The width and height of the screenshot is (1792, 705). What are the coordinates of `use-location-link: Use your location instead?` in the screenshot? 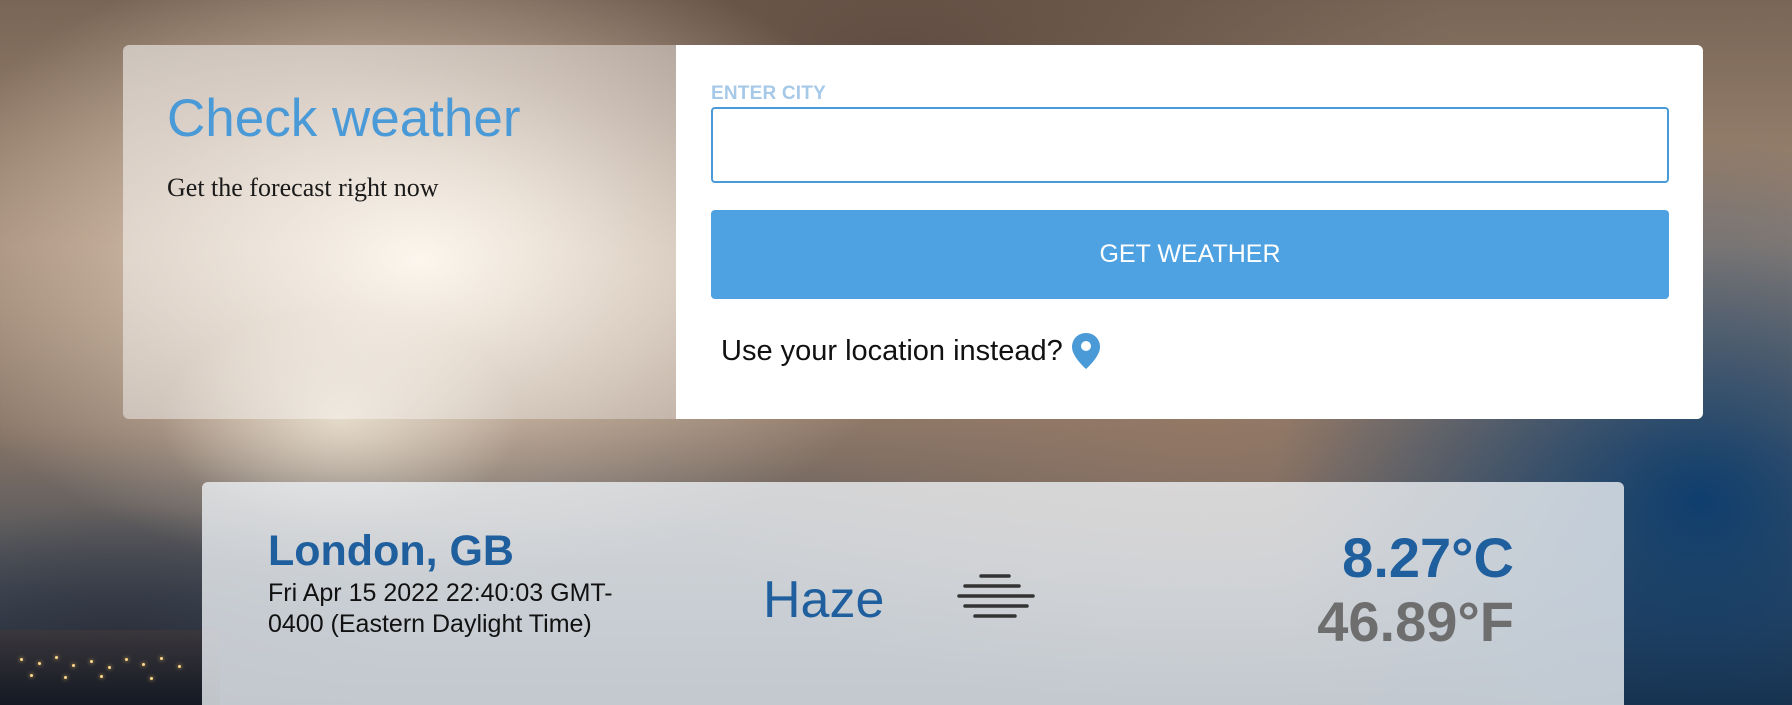 It's located at (892, 351).